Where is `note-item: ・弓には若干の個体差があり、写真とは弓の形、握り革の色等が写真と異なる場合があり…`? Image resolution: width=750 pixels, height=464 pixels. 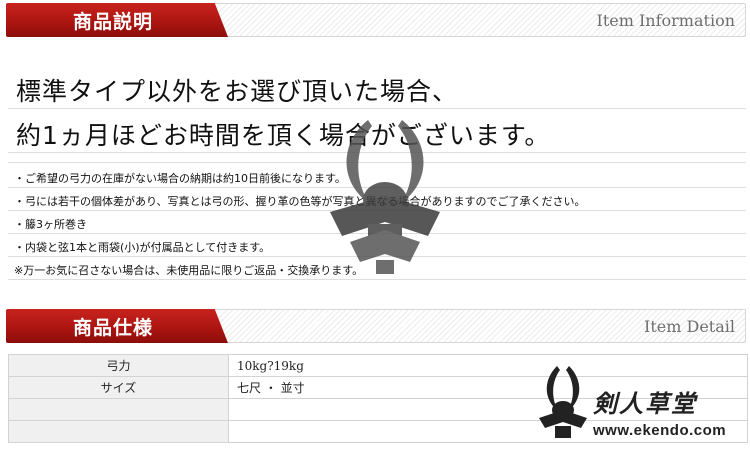
note-item: ・弓には若干の個体差があり、写真とは弓の形、握り革の色等が写真と異なる場合があり… is located at coordinates (300, 201).